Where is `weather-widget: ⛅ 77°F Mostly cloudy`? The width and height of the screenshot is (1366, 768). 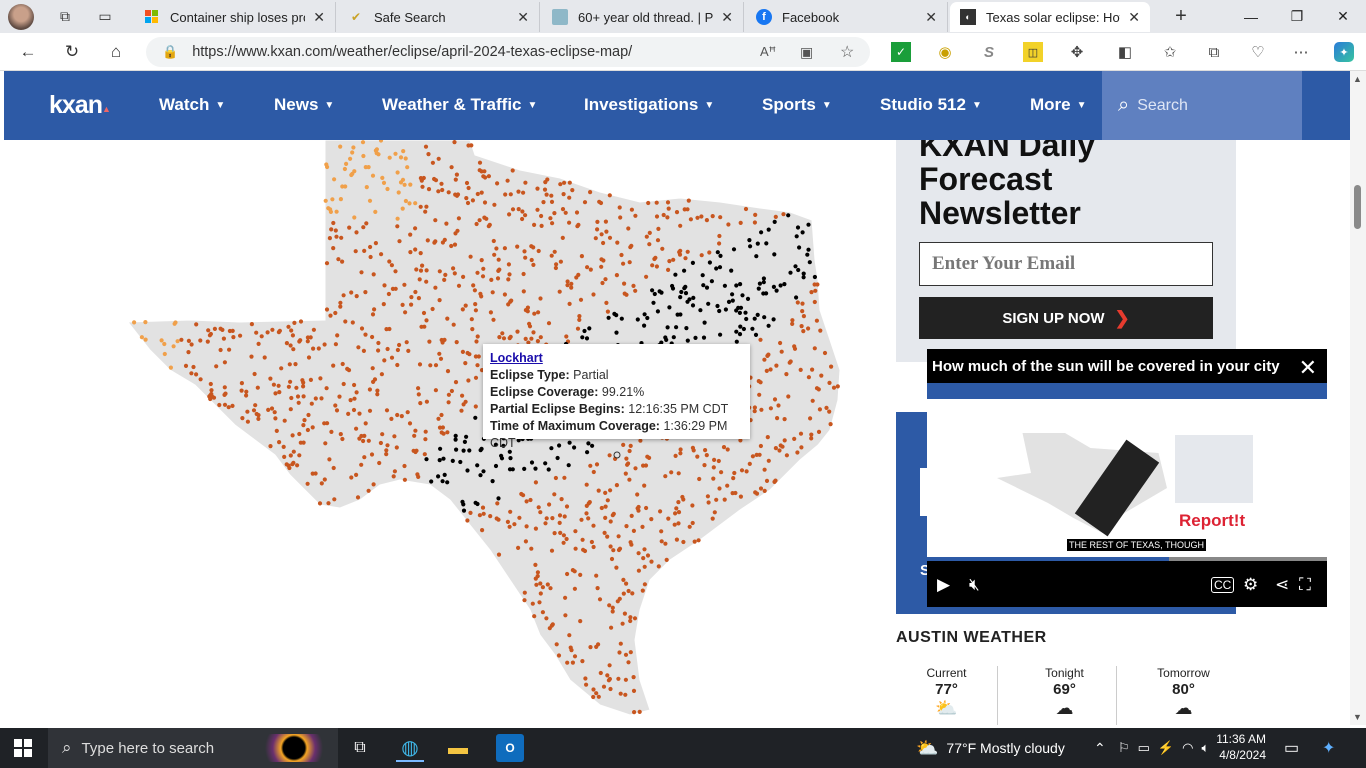
weather-widget: ⛅ 77°F Mostly cloudy is located at coordinates (990, 748).